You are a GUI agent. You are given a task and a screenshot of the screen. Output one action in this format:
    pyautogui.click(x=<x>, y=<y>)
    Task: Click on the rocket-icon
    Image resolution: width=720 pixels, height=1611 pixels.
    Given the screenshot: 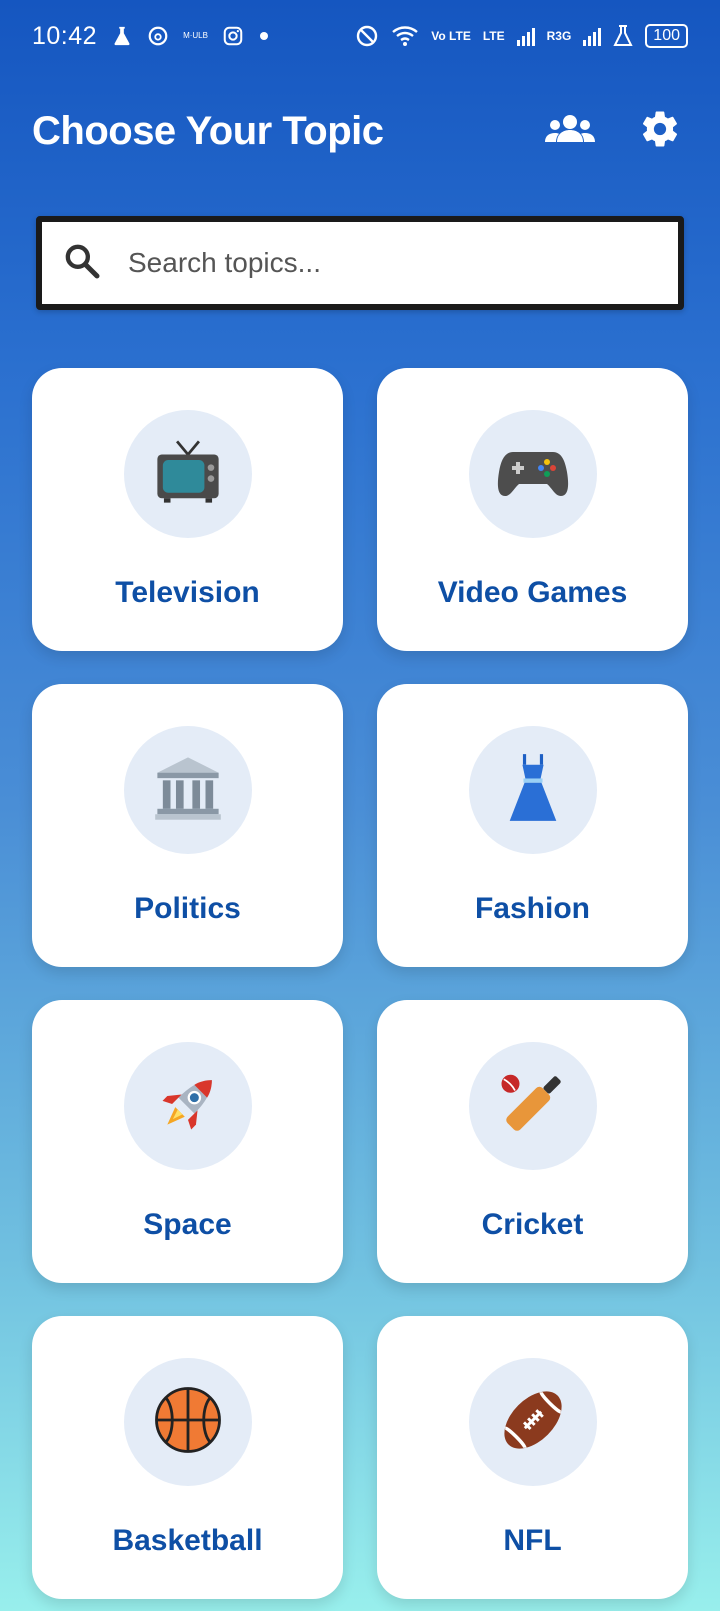 What is the action you would take?
    pyautogui.click(x=188, y=1106)
    